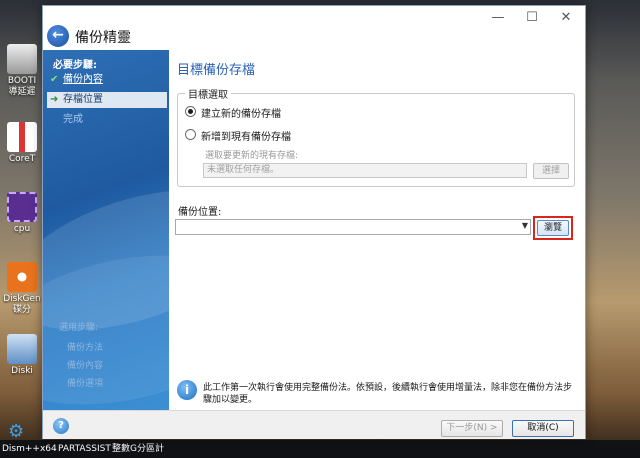 This screenshot has height=458, width=640. What do you see at coordinates (79, 328) in the screenshot?
I see `sidebar-optional-heading: 選用步驟:` at bounding box center [79, 328].